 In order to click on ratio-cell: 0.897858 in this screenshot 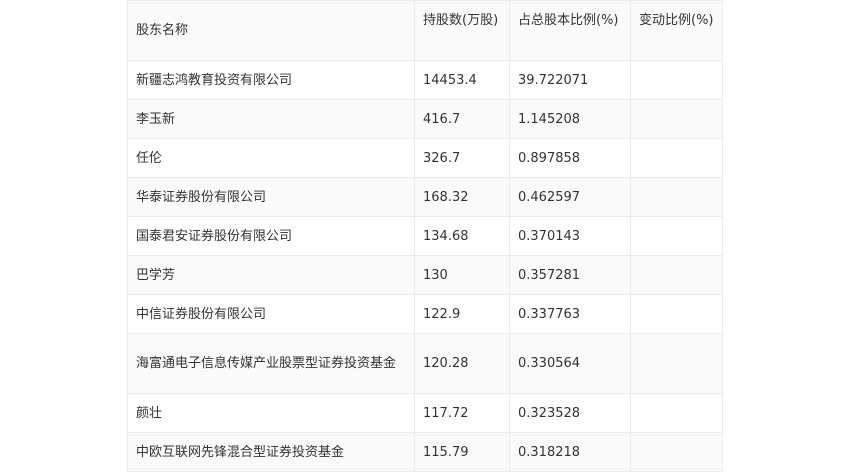, I will do `click(570, 158)`.